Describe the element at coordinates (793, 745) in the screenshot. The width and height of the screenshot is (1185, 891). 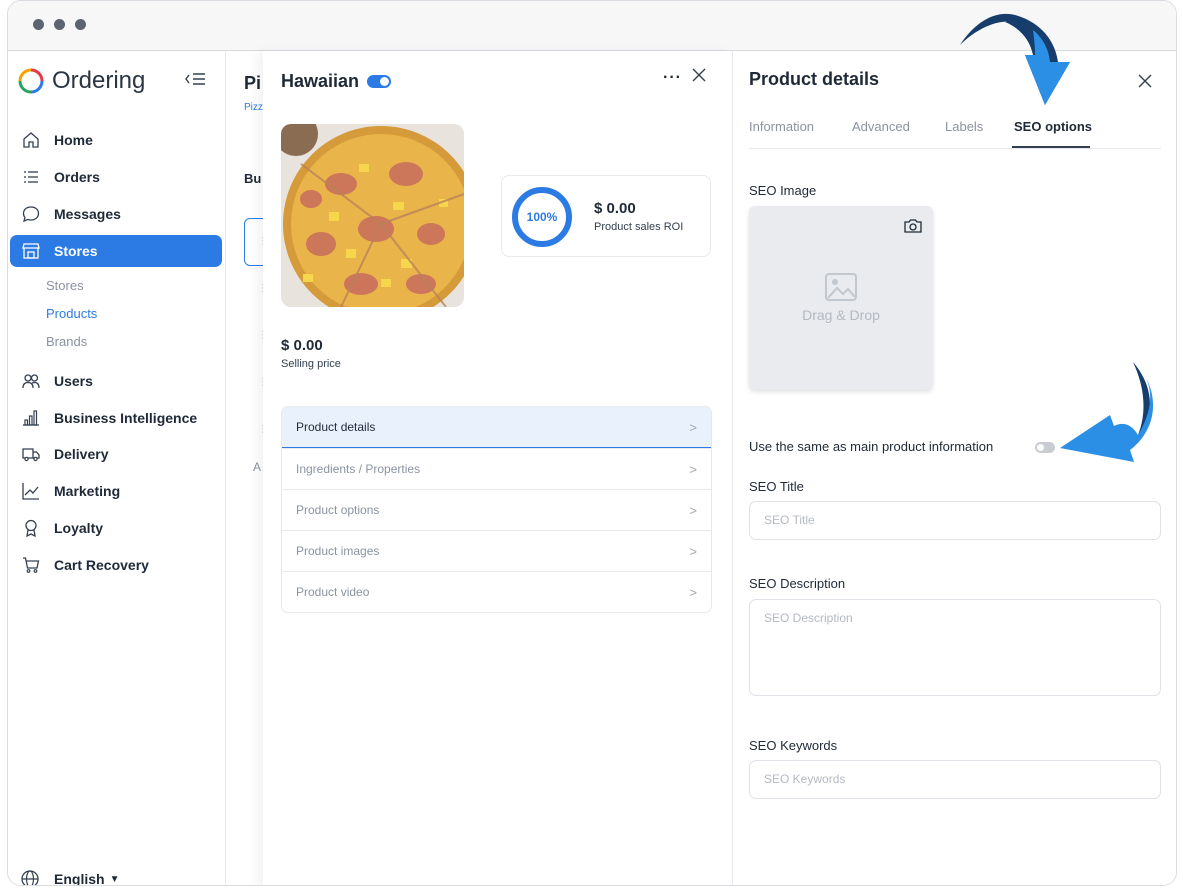
I see `seo-keywords-label: SEO Keywords` at that location.